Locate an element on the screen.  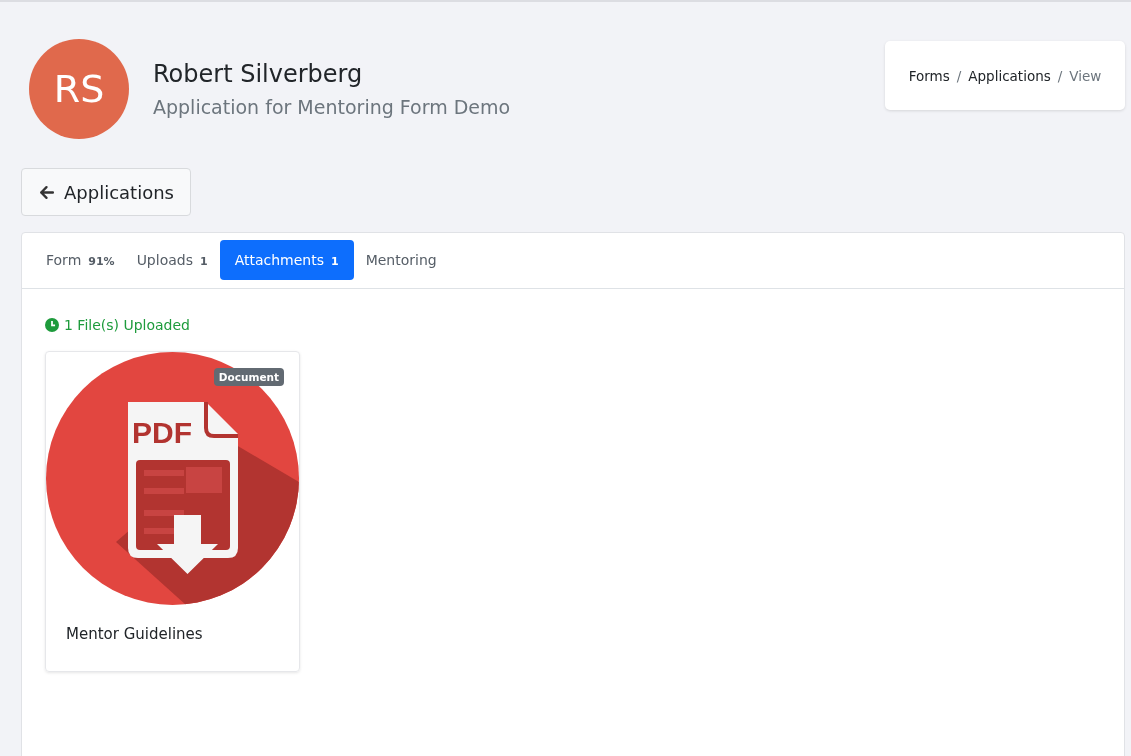
form-title: Application for Mentoring Form Demo is located at coordinates (332, 107).